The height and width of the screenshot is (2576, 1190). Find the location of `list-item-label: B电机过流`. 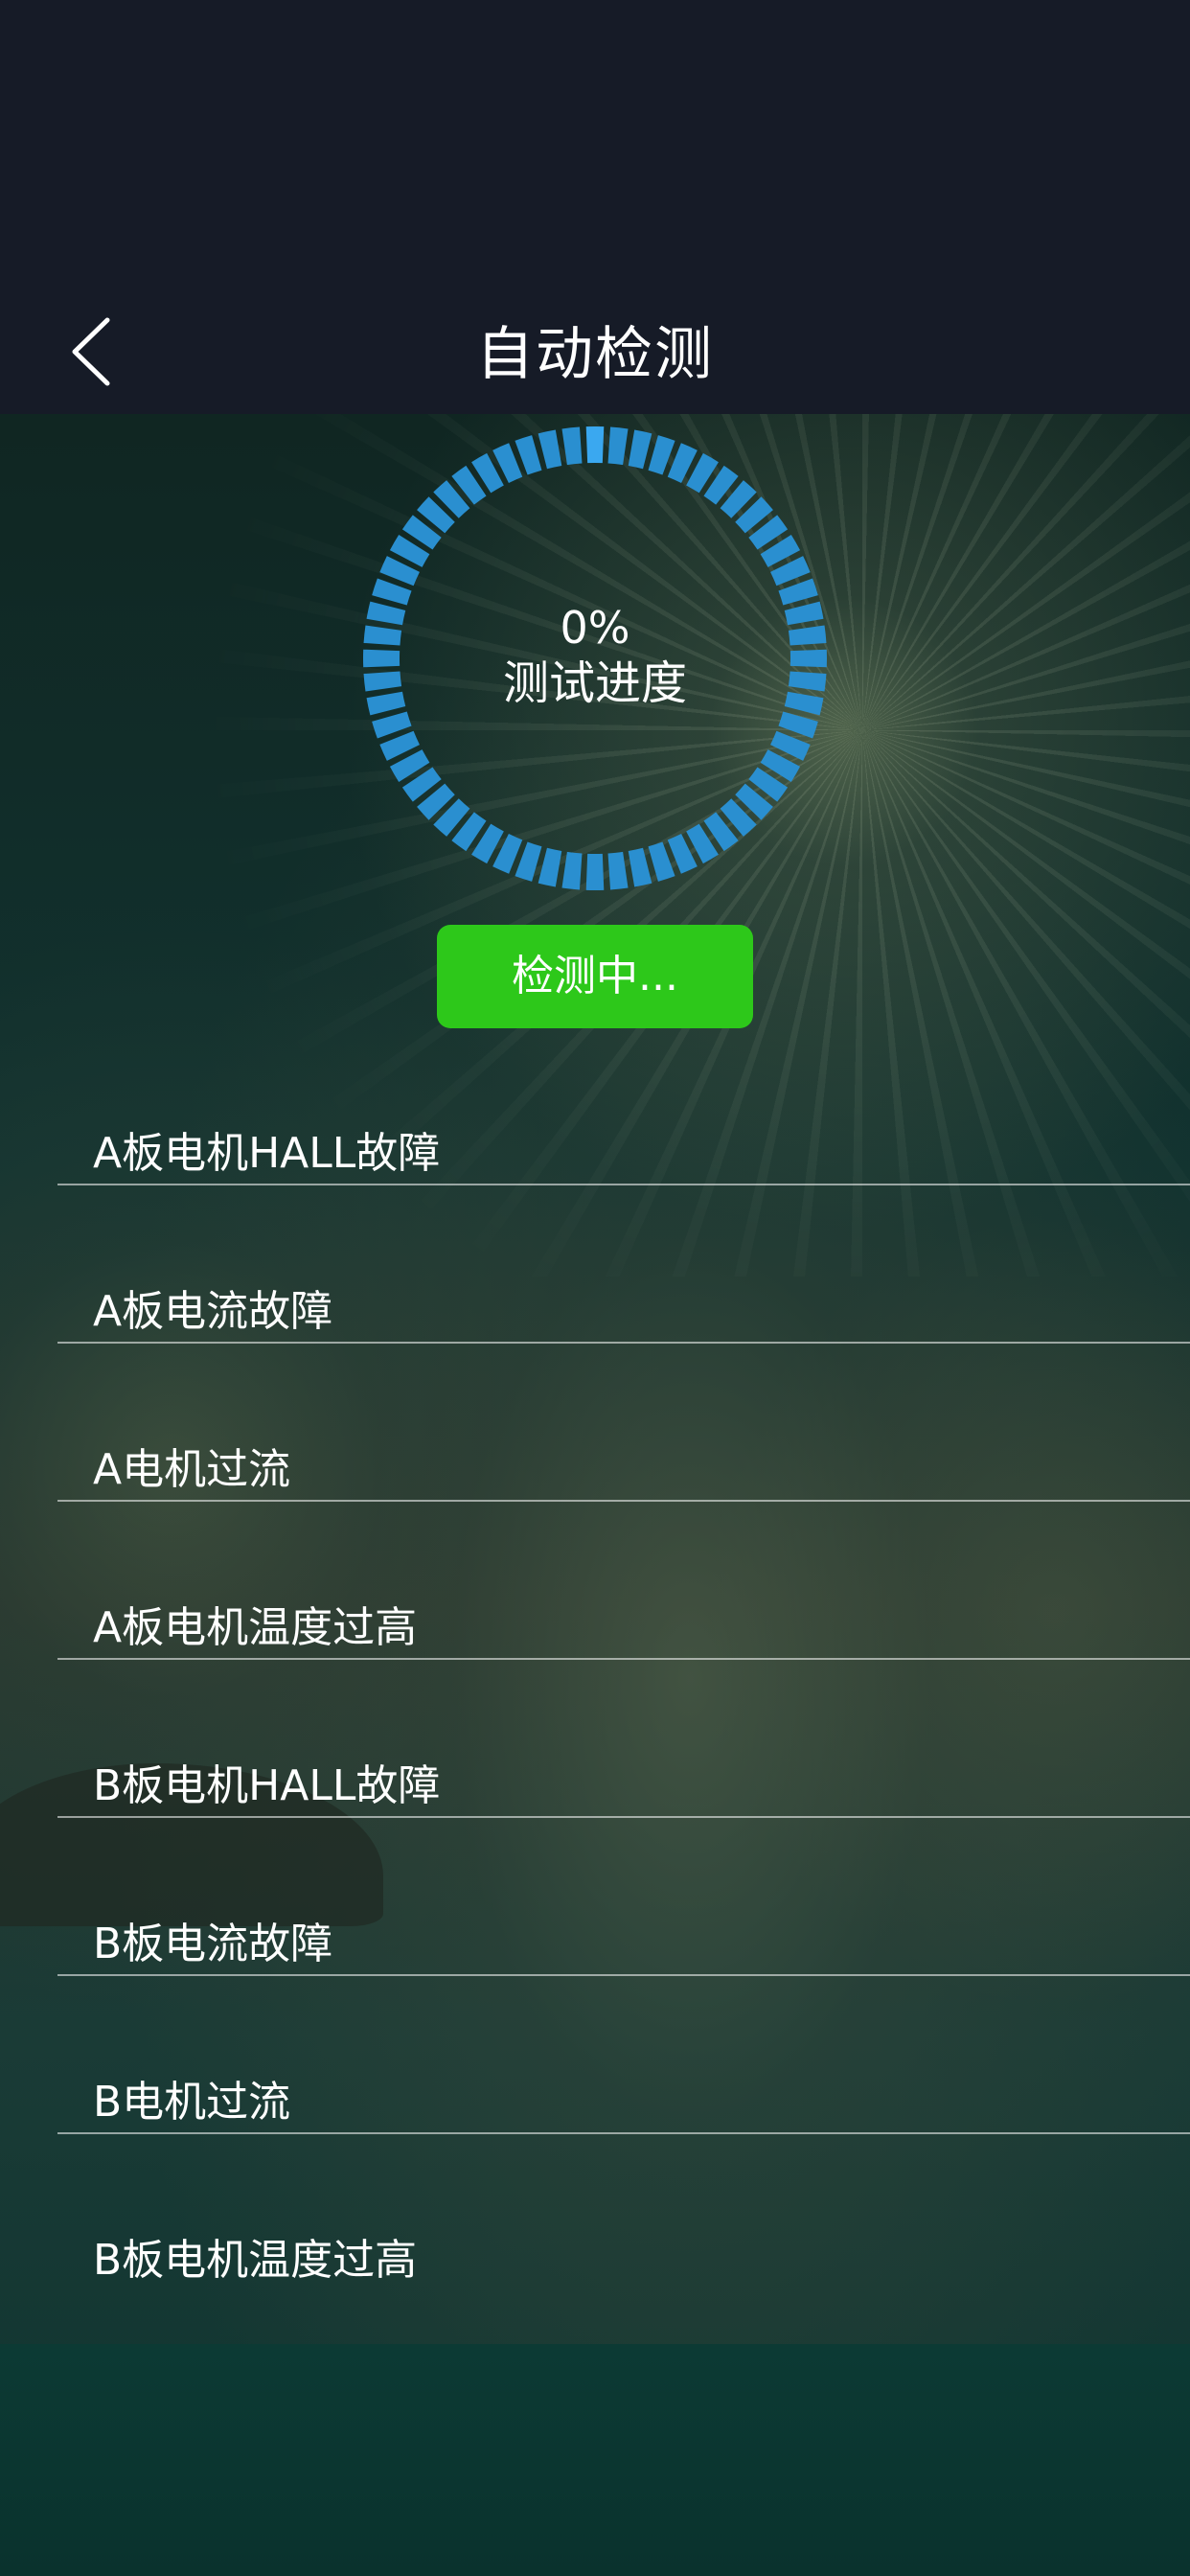

list-item-label: B电机过流 is located at coordinates (192, 2102).